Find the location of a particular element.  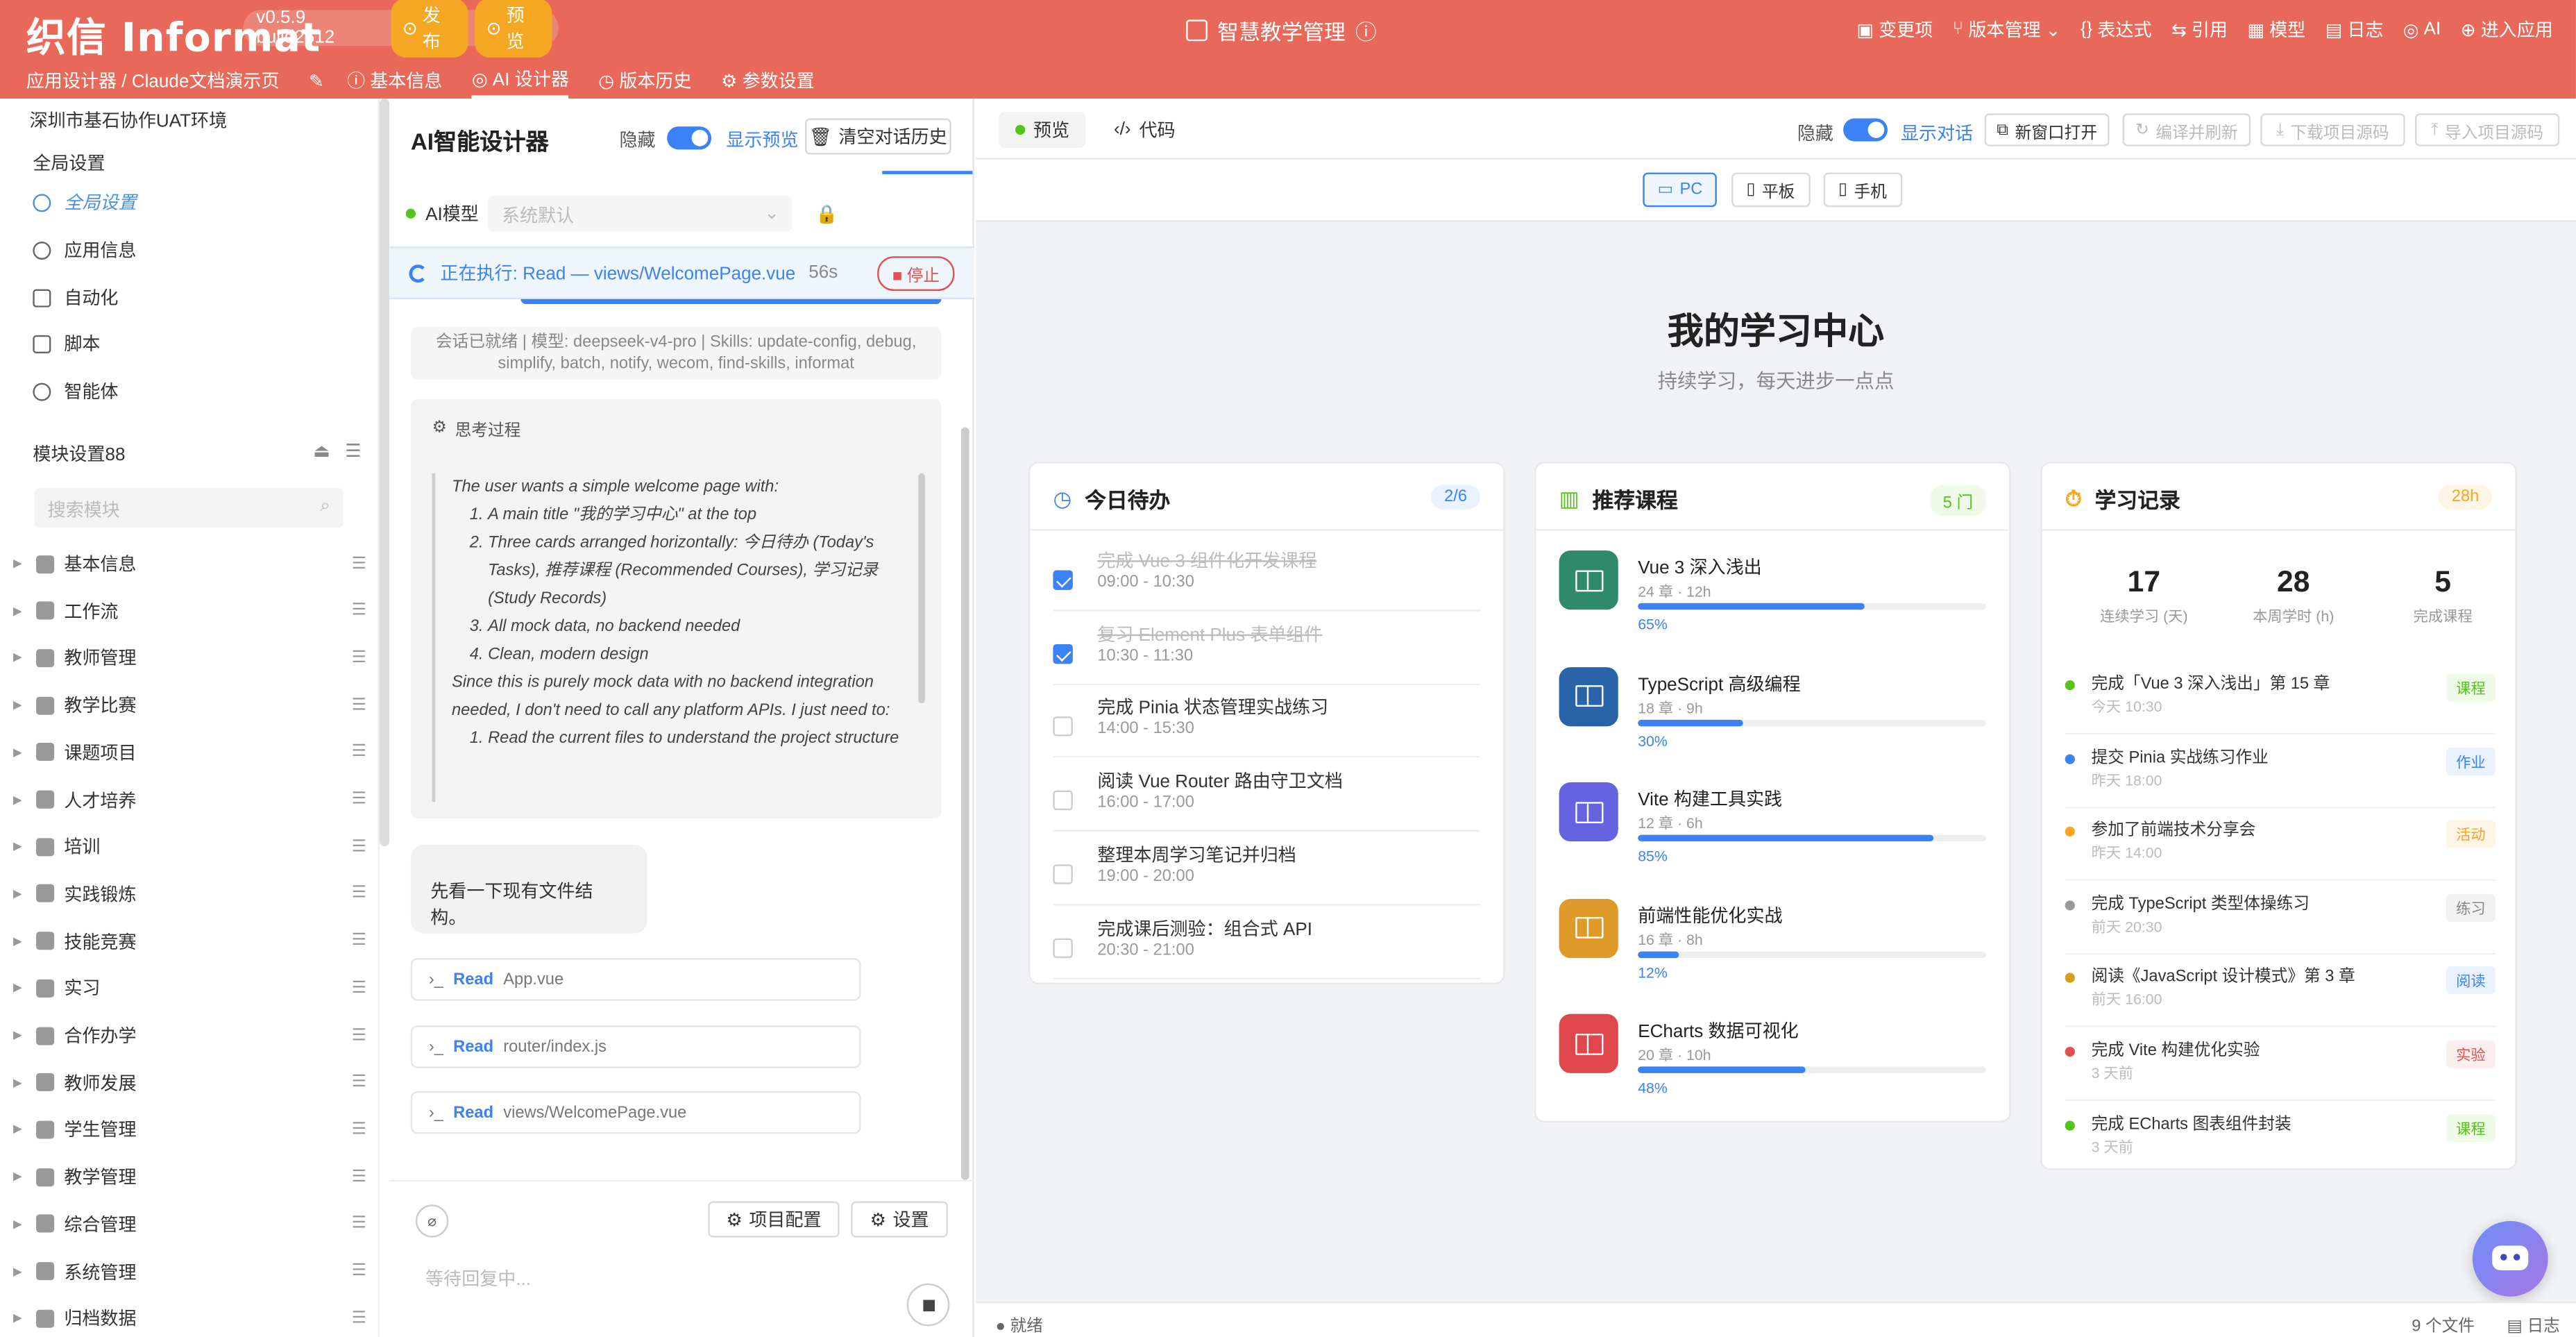

tab-basic-info: ⓘ 基本信息 is located at coordinates (395, 80).